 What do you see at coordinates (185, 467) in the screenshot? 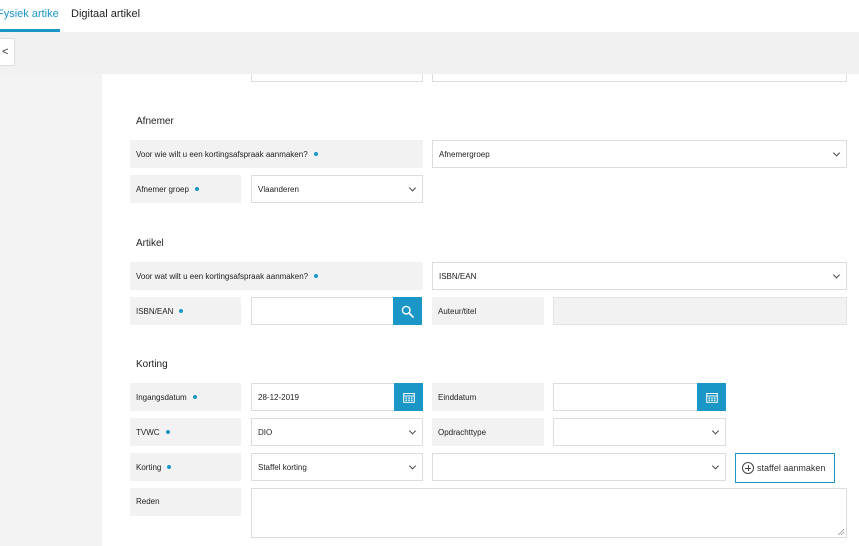
I see `label-discount: Korting` at bounding box center [185, 467].